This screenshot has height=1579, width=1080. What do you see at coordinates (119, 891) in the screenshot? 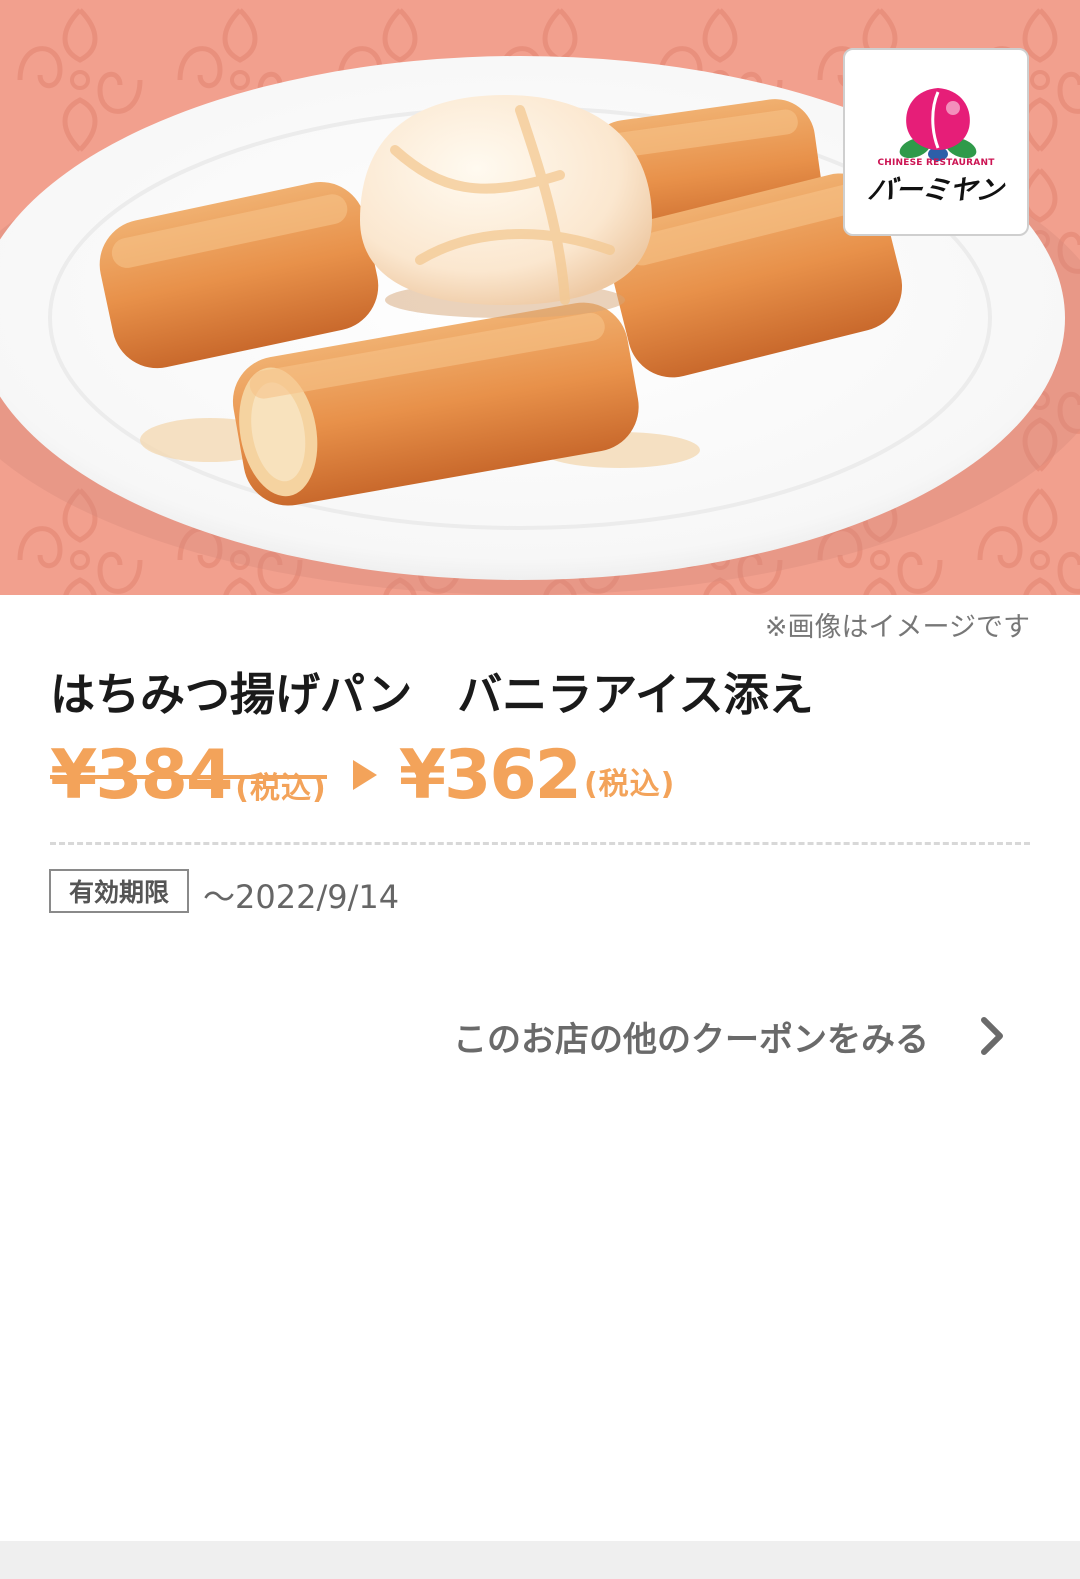
I see `expiry-label: 有効期限` at bounding box center [119, 891].